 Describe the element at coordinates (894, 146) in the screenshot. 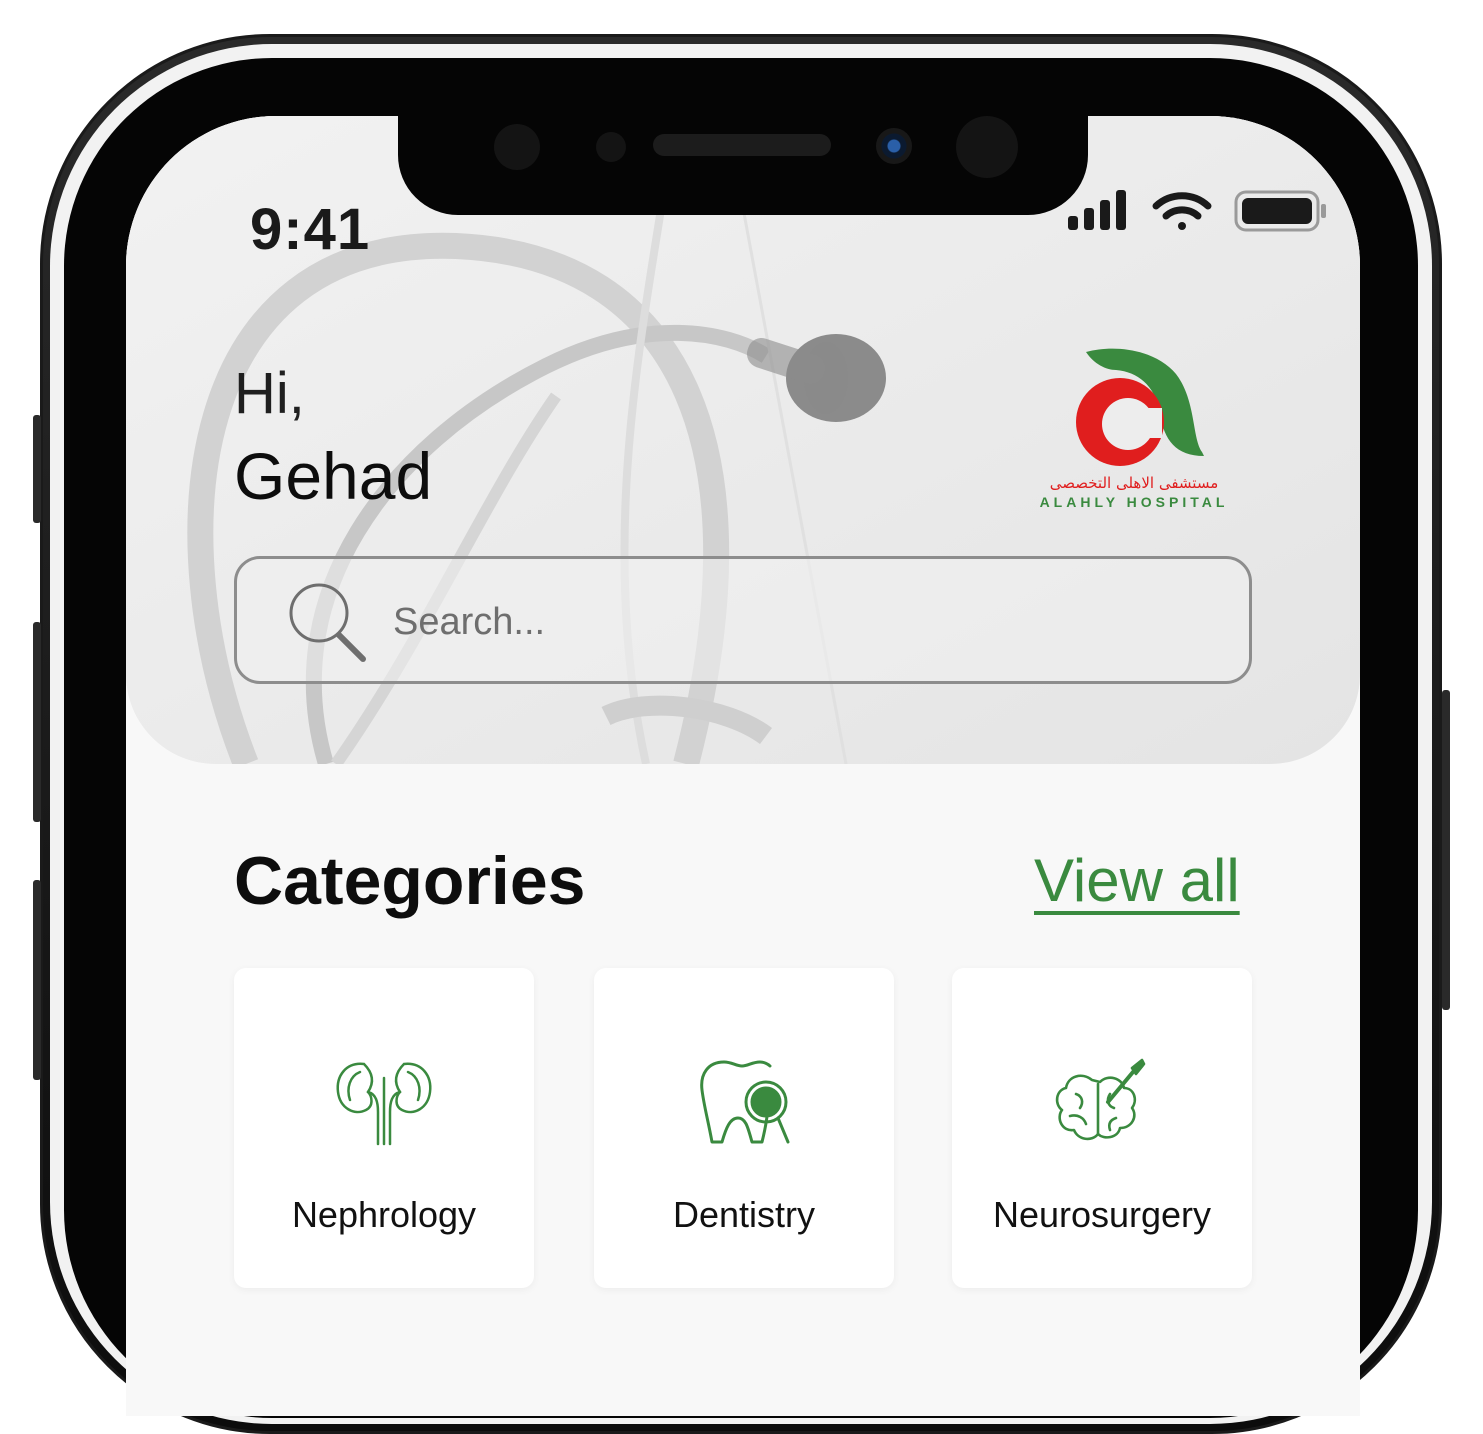

I see `front-camera` at that location.